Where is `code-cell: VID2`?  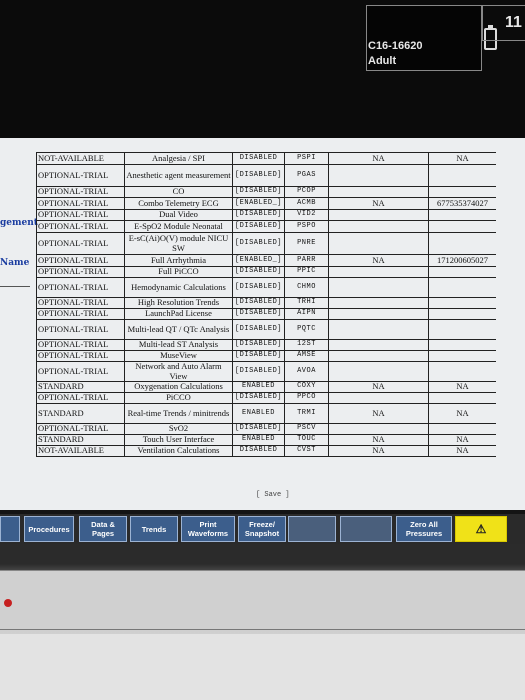 code-cell: VID2 is located at coordinates (306, 215).